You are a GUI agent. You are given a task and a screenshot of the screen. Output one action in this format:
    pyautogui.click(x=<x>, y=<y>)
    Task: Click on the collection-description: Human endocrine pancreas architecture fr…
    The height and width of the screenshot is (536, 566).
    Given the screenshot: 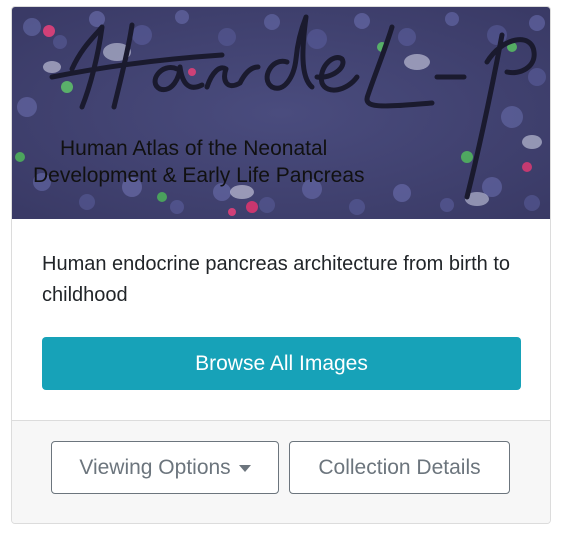 What is the action you would take?
    pyautogui.click(x=276, y=279)
    